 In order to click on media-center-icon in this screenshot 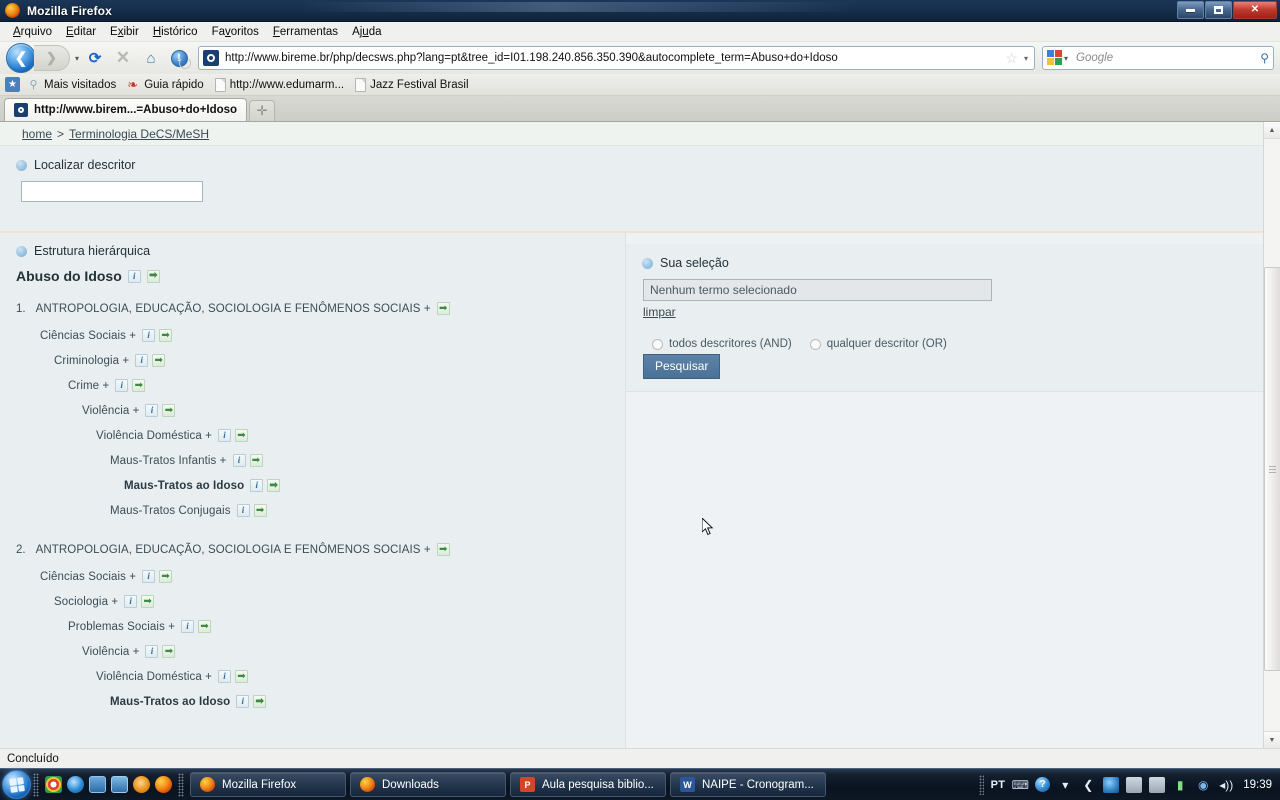, I will do `click(141, 784)`.